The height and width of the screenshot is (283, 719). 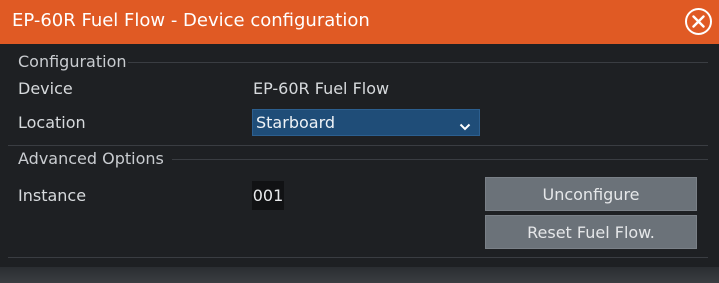 I want to click on close-button, so click(x=698, y=21).